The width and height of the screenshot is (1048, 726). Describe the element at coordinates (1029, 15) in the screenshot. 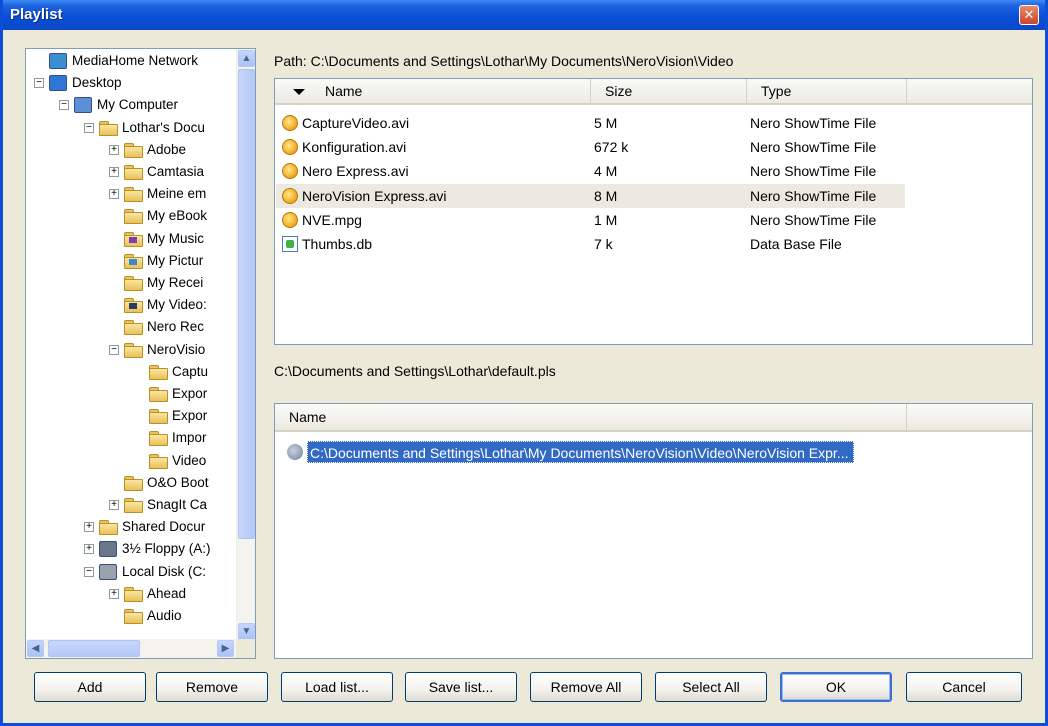

I see `close-icon: ✕` at that location.